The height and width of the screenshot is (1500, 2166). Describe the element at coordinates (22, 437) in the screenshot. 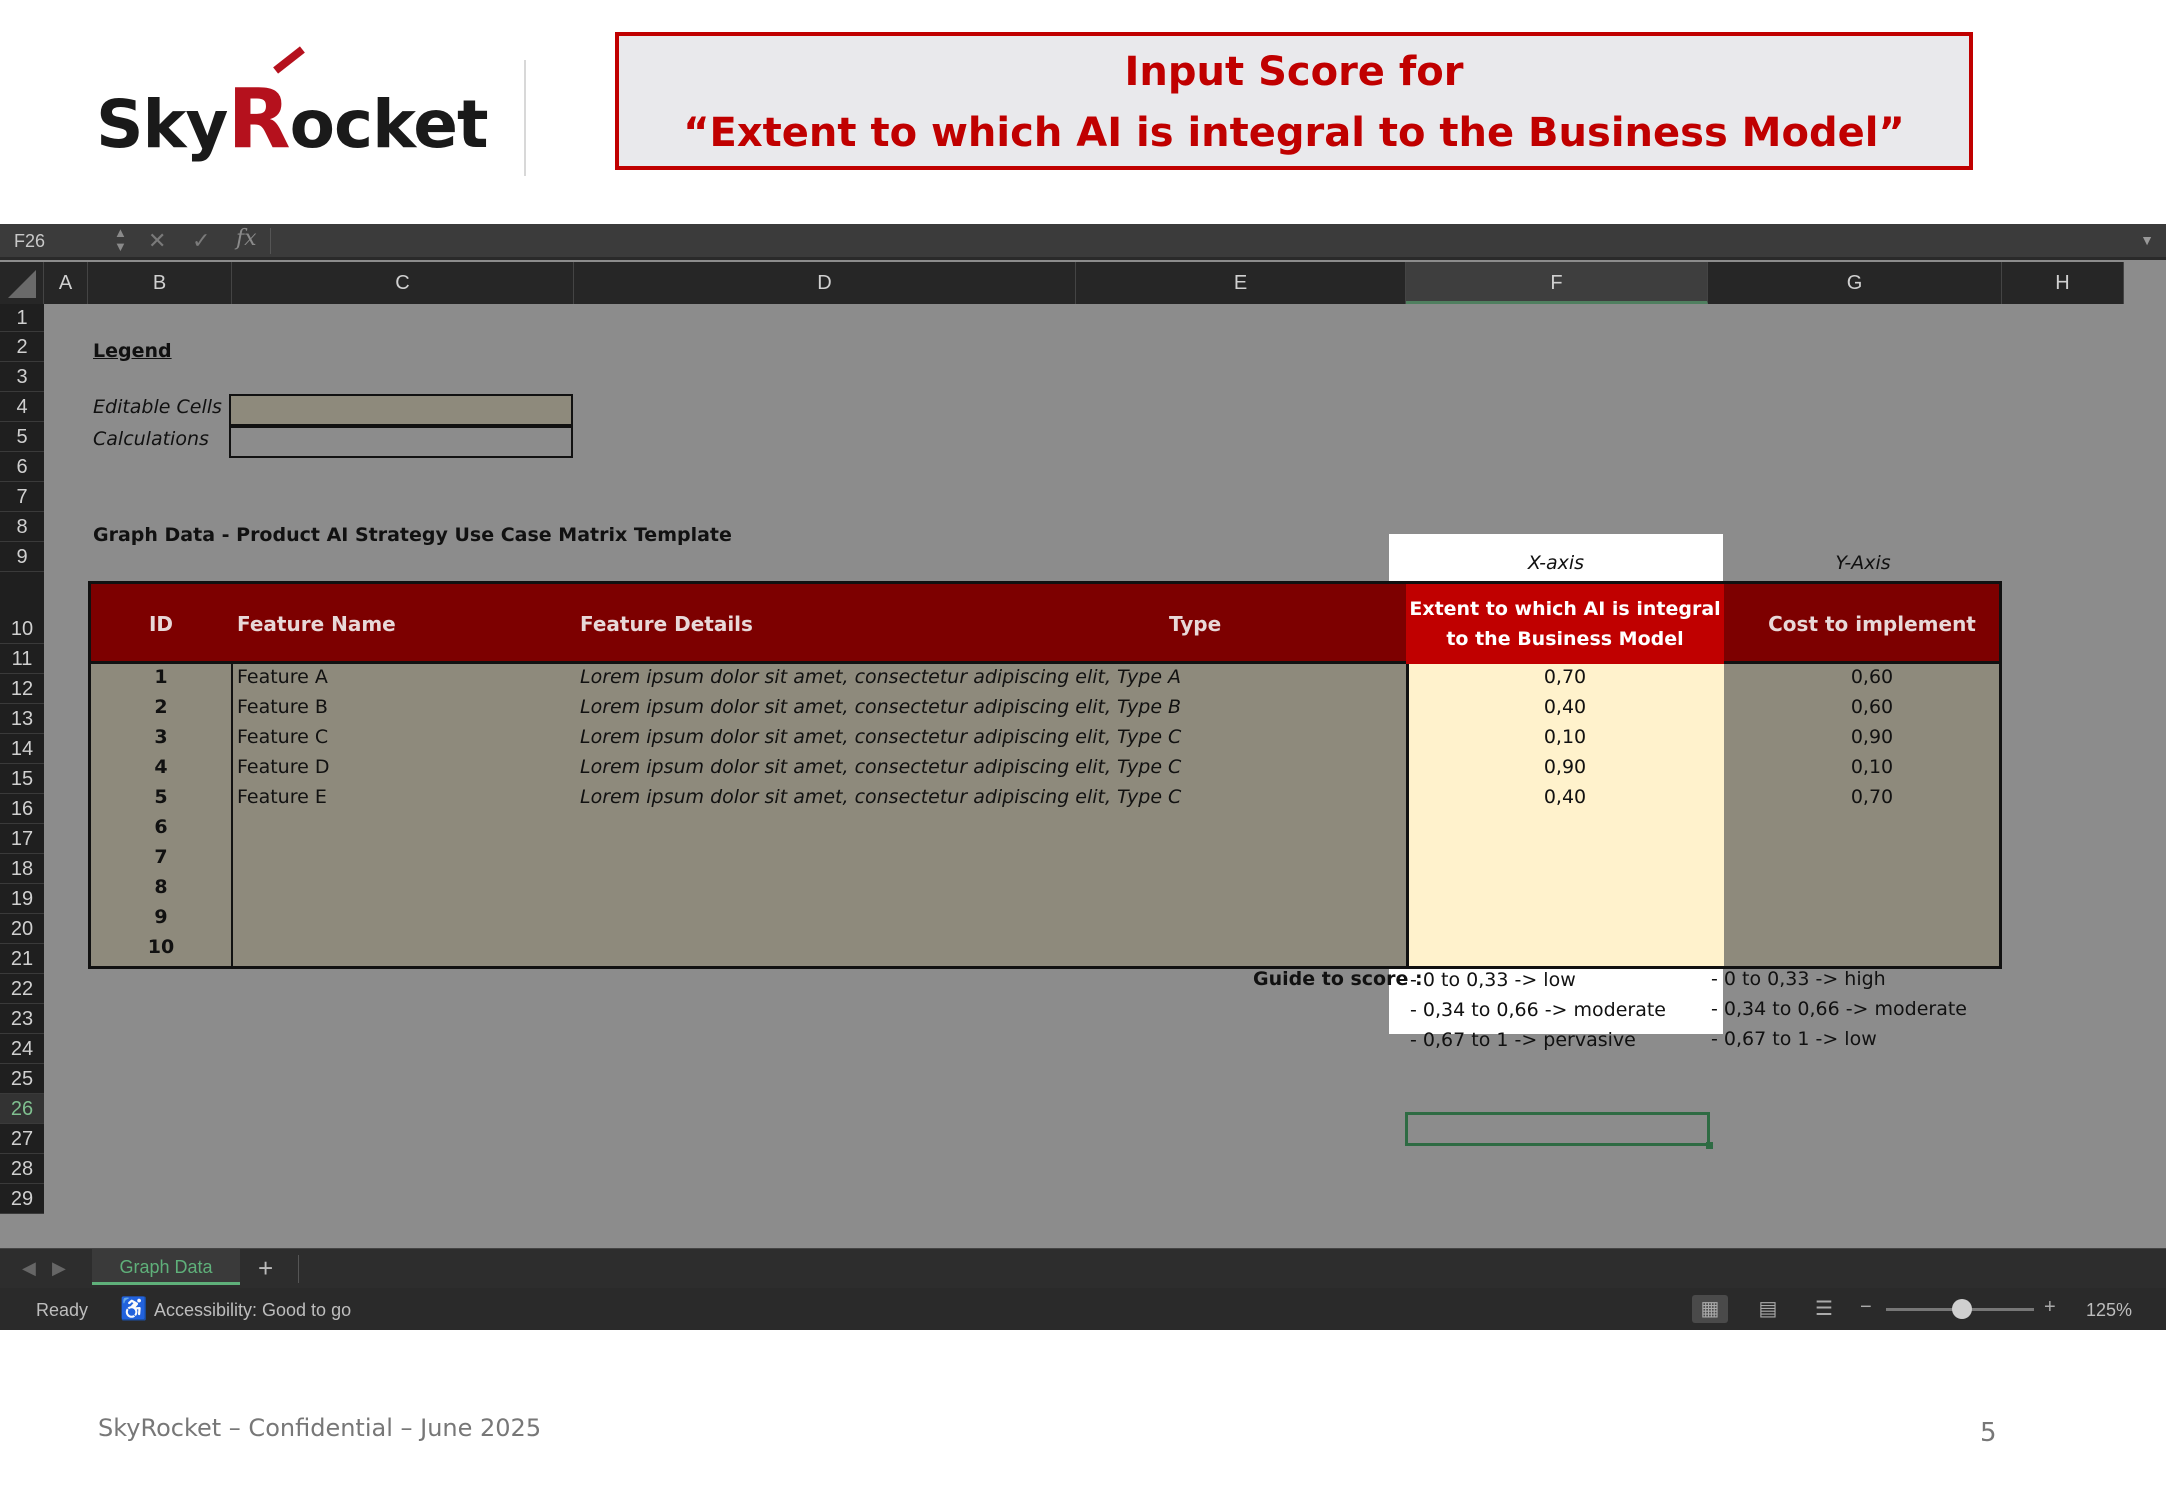

I see `row-header-5: 5` at that location.